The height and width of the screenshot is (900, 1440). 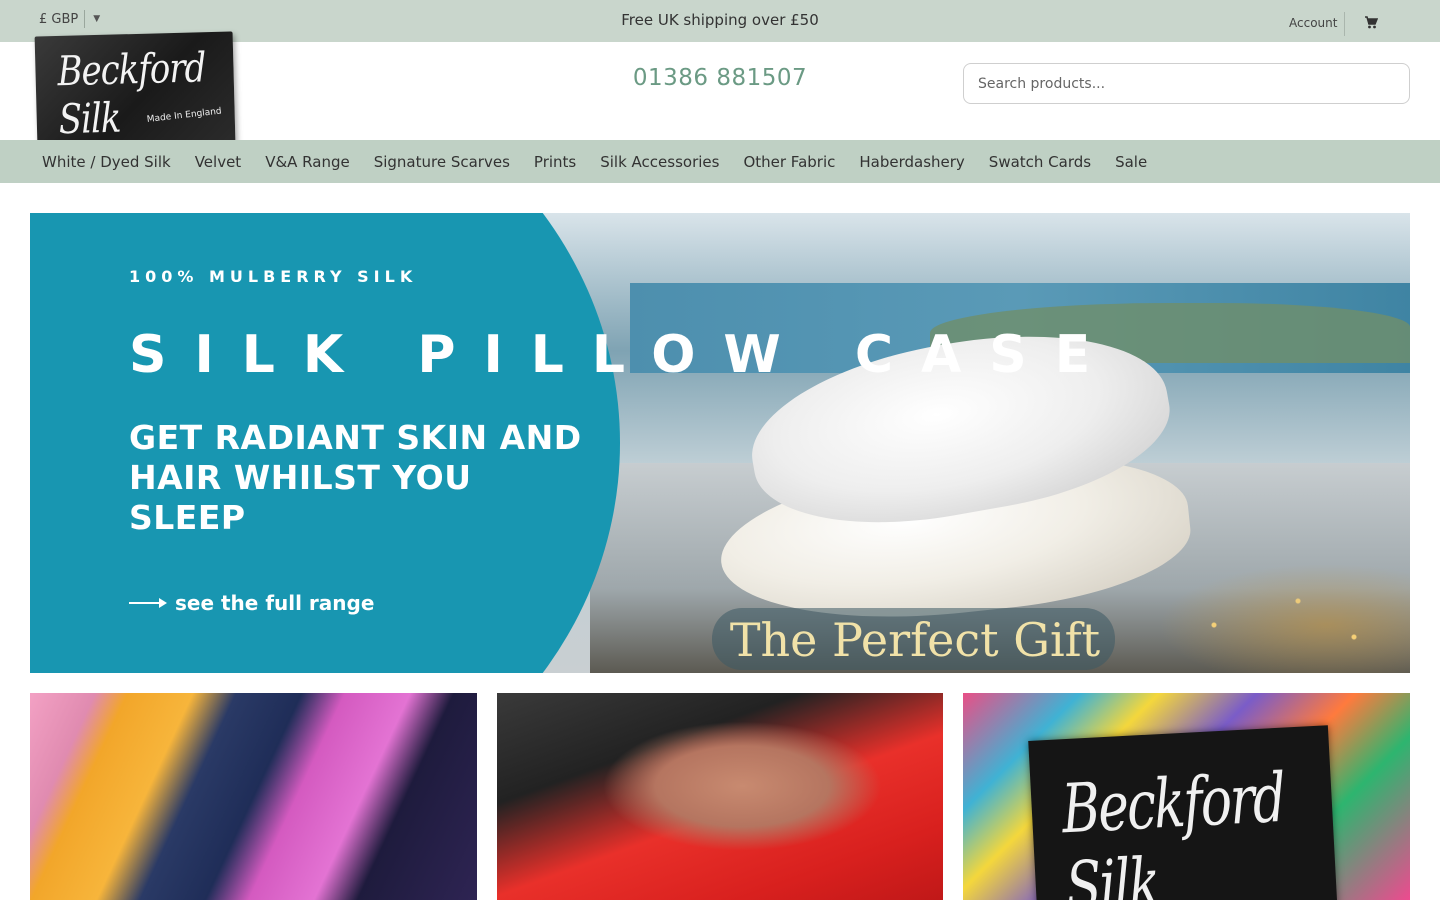 What do you see at coordinates (275, 603) in the screenshot?
I see `hero-cta-label: see the full range` at bounding box center [275, 603].